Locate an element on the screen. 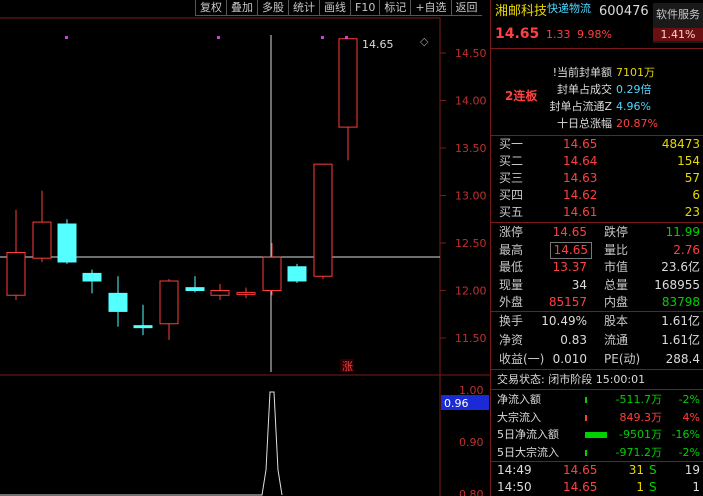  price-tick-label: 11.50 is located at coordinates (471, 338).